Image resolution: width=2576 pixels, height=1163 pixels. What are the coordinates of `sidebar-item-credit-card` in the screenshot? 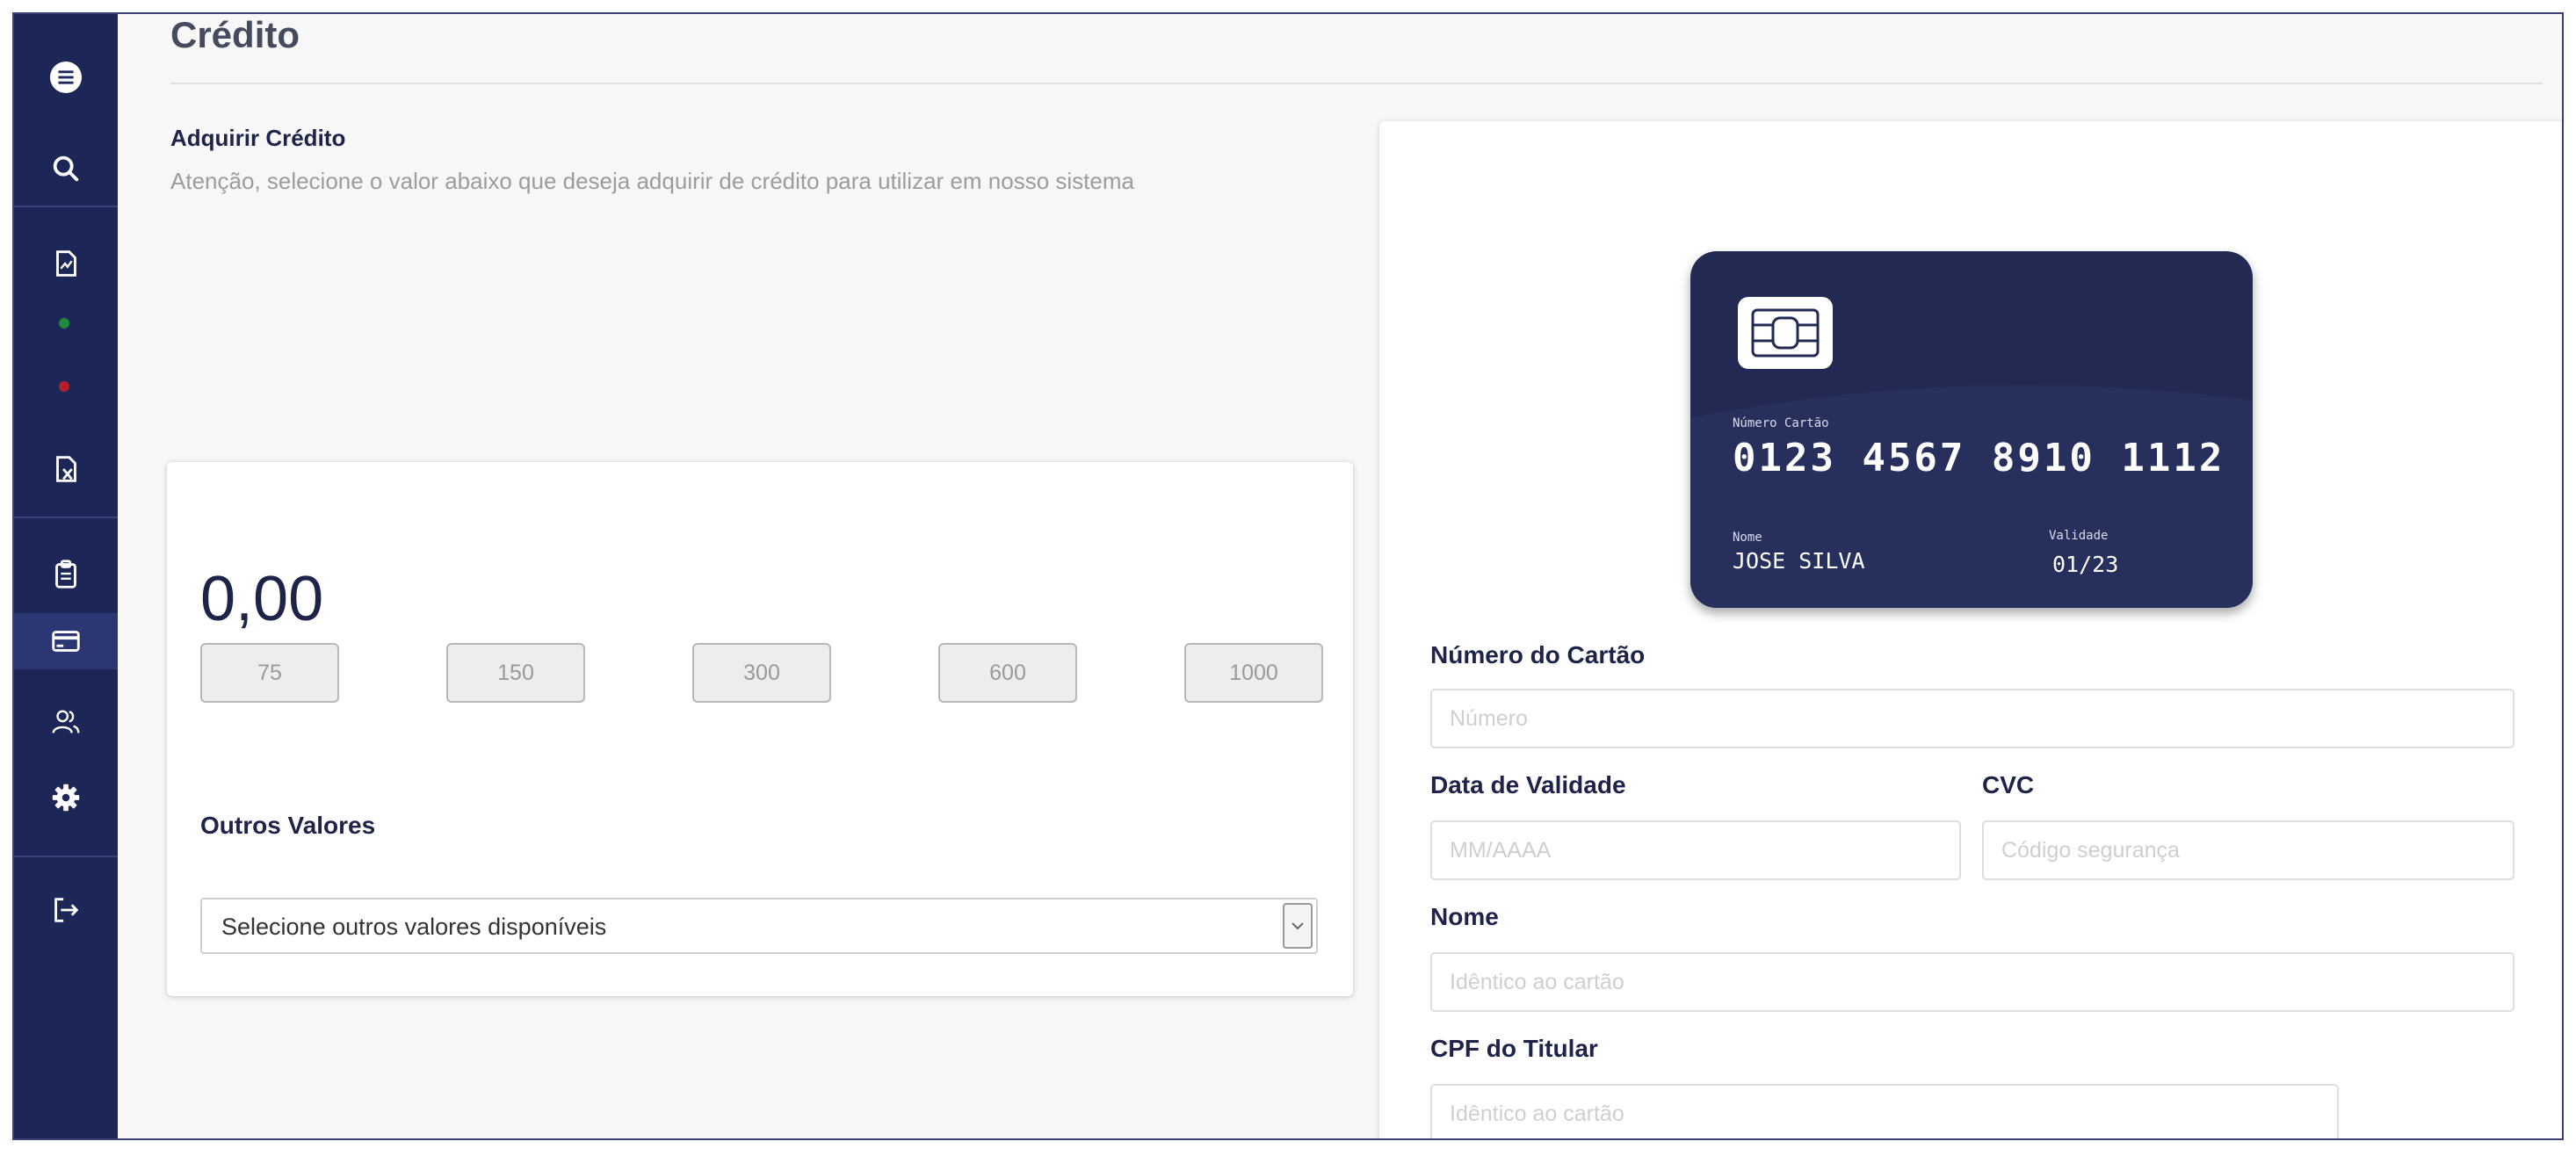 It's located at (66, 641).